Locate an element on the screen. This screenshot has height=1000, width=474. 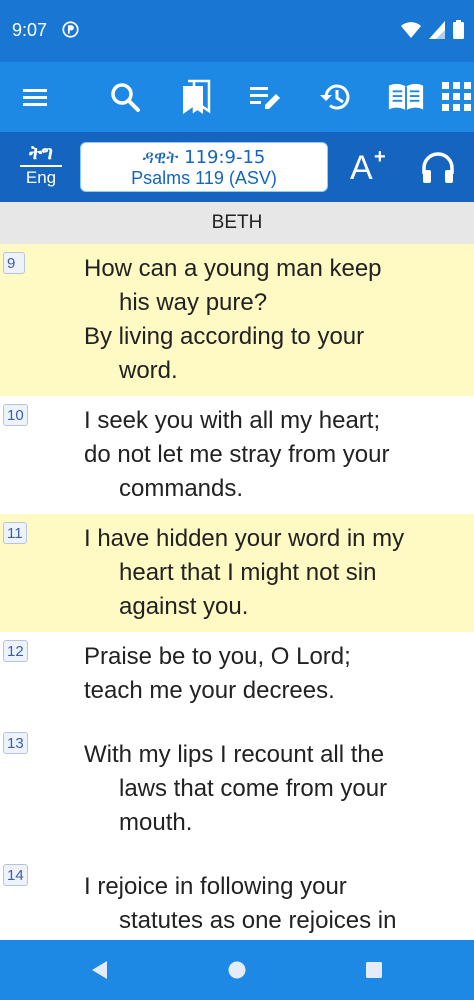
verse-line: mouth. is located at coordinates (156, 822).